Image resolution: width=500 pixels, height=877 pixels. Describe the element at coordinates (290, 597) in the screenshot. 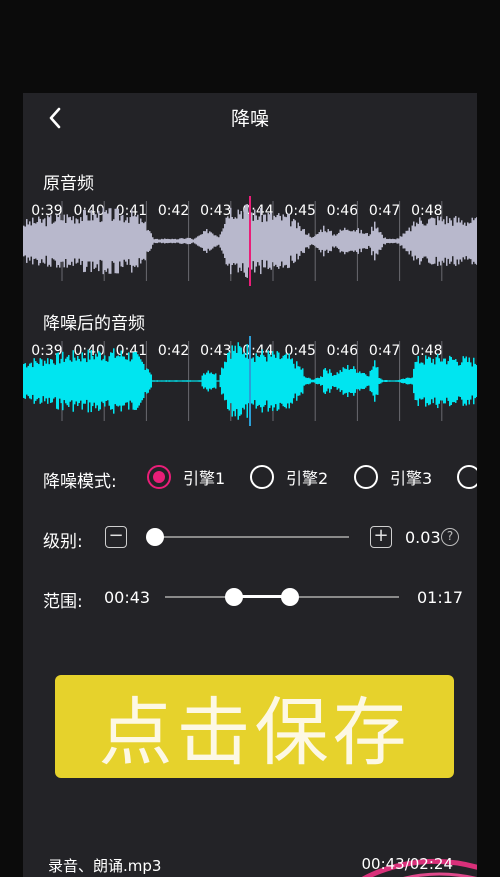

I see `range-end-thumb` at that location.